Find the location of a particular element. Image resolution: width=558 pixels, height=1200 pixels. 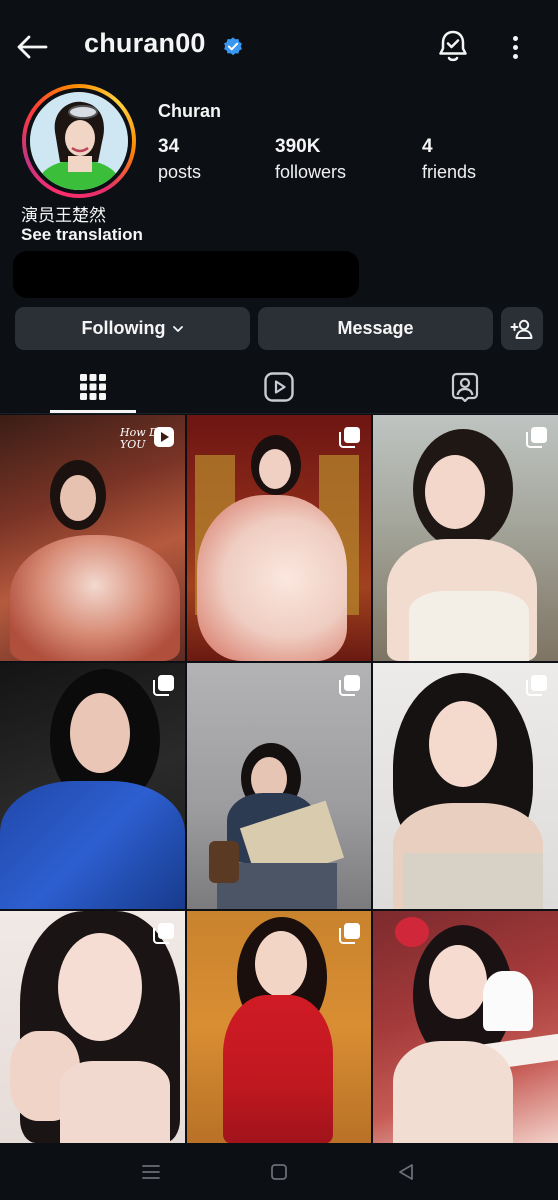

triangle-back-icon is located at coordinates (406, 1172).